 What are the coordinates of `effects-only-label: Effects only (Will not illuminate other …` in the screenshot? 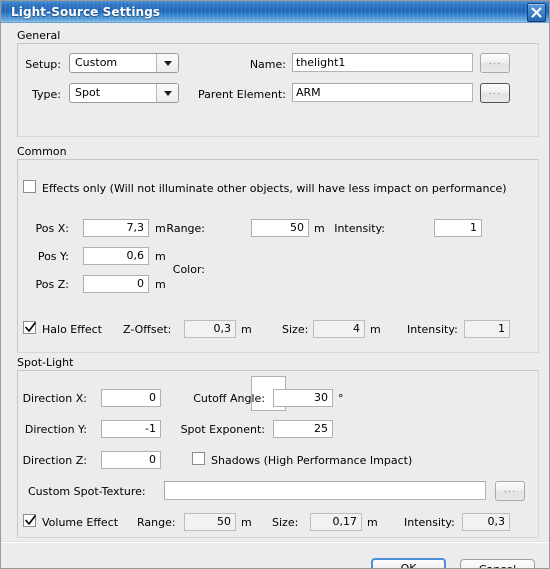 It's located at (274, 188).